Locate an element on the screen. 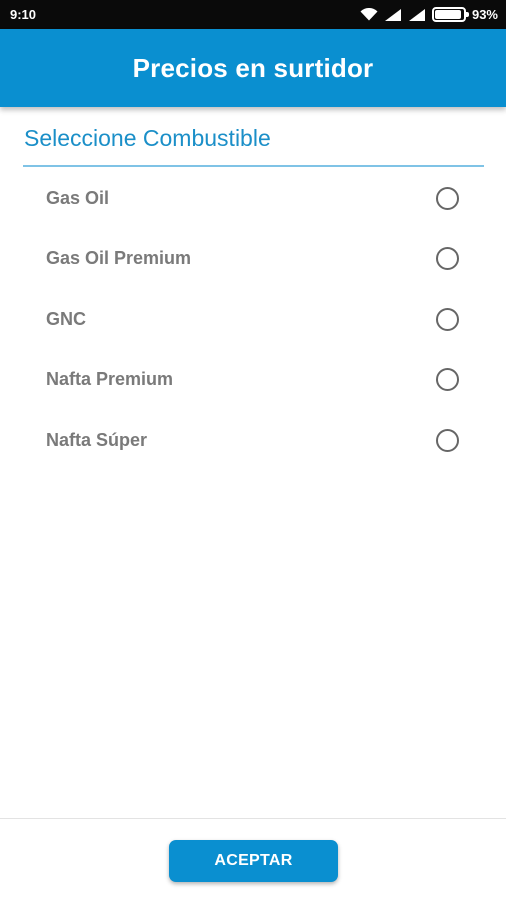  battery-icon is located at coordinates (450, 14).